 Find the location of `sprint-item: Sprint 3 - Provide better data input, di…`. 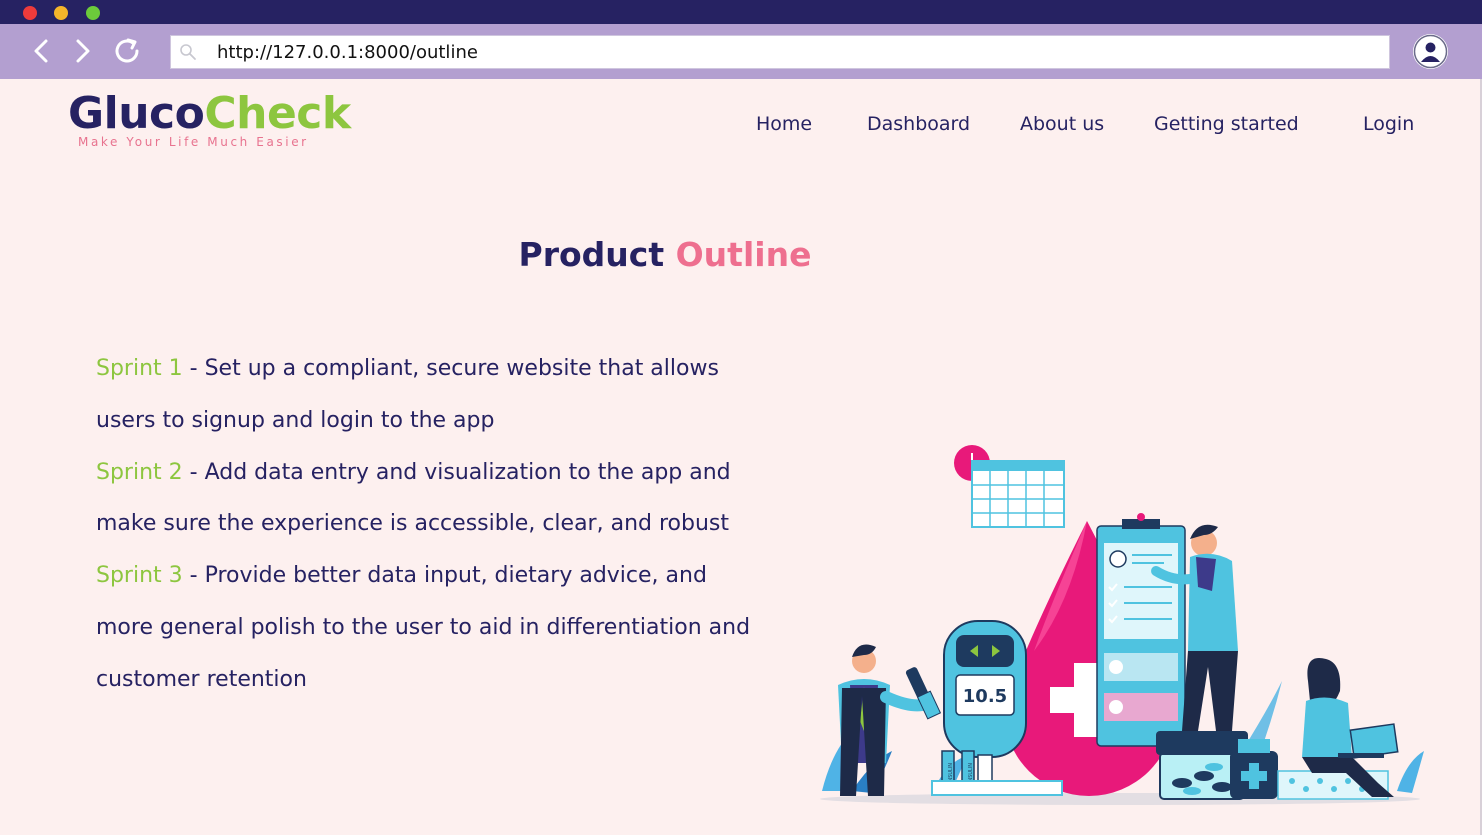

sprint-item: Sprint 3 - Provide better data input, di… is located at coordinates (426, 627).